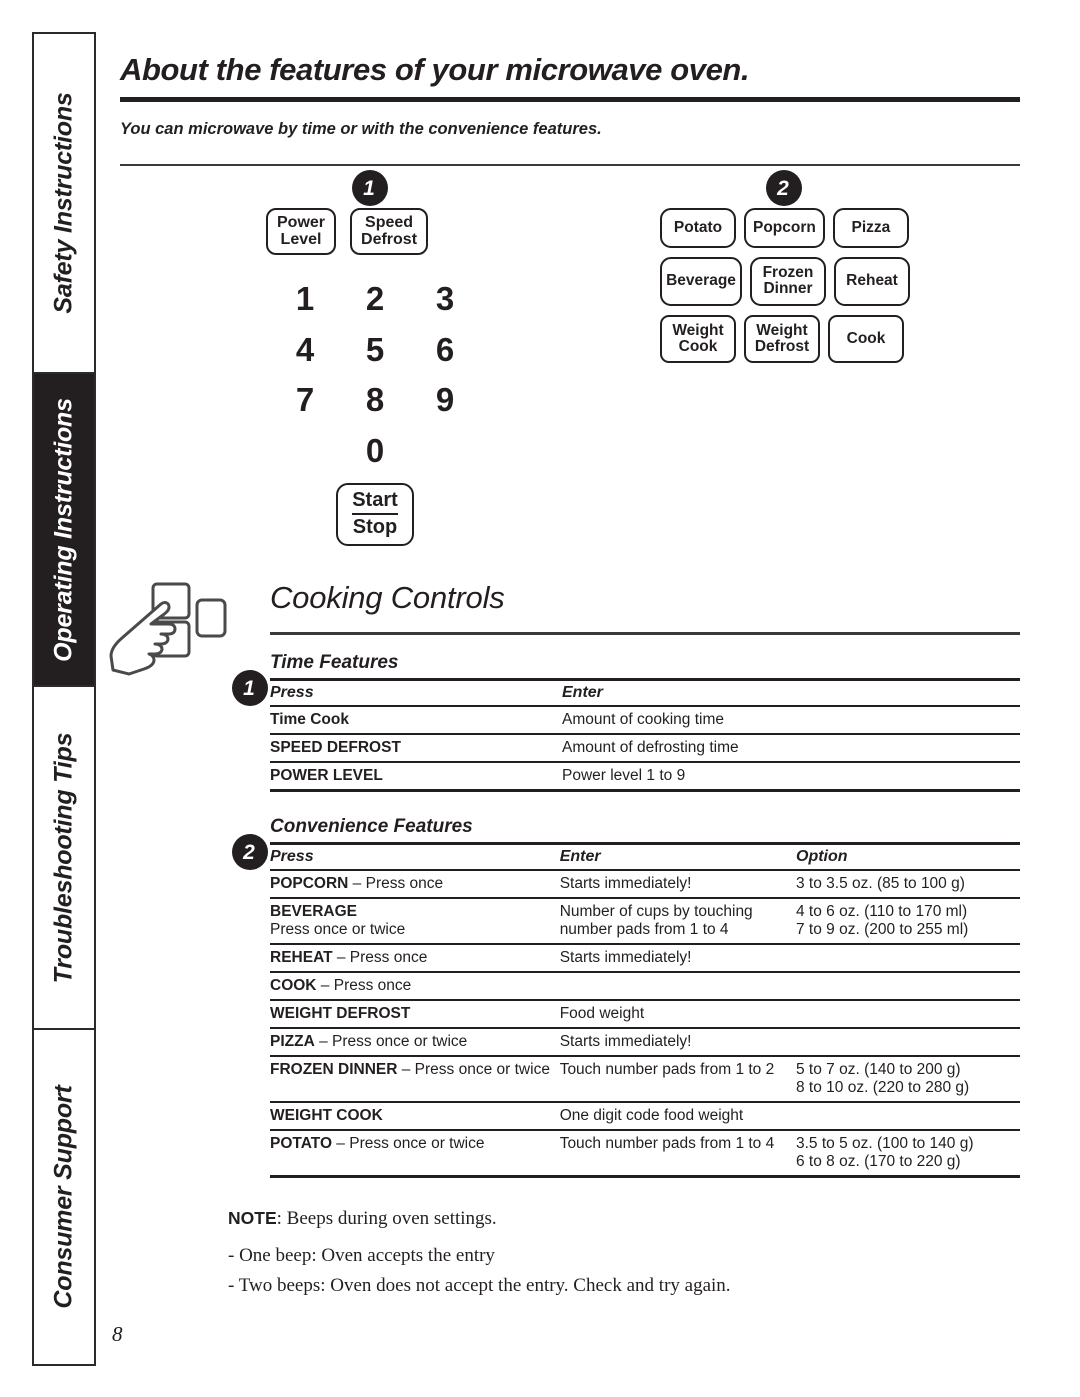 This screenshot has height=1397, width=1080. What do you see at coordinates (870, 228) in the screenshot?
I see `pizza-button: Pizza` at bounding box center [870, 228].